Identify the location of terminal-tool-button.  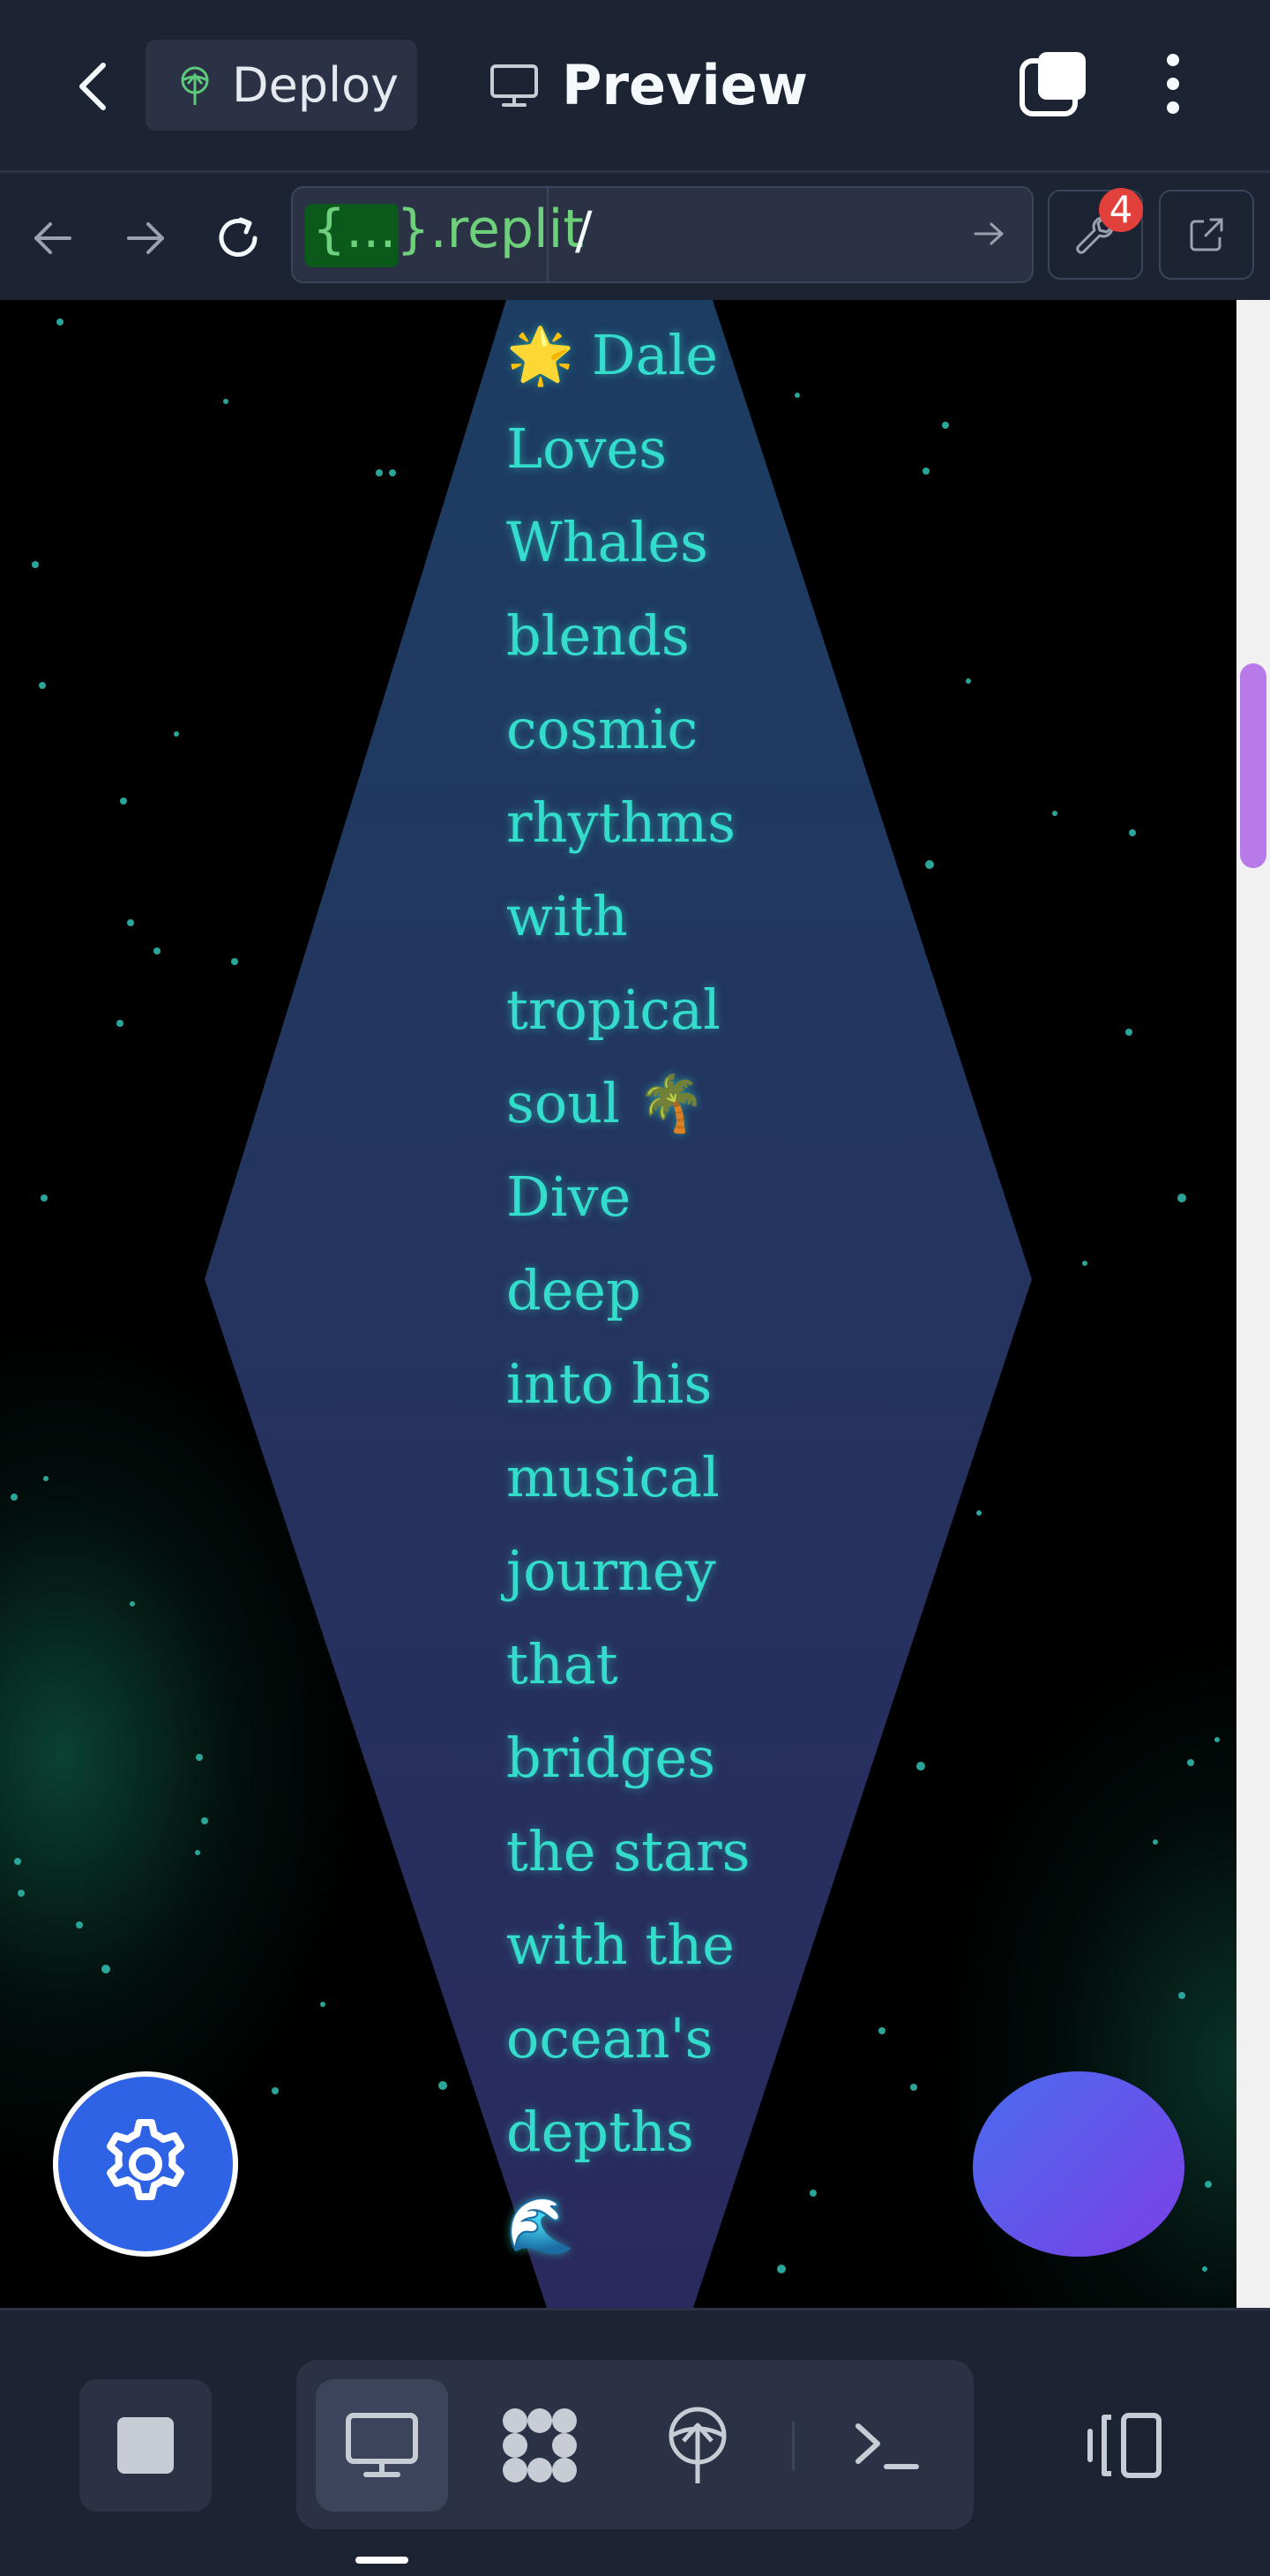
(886, 2446).